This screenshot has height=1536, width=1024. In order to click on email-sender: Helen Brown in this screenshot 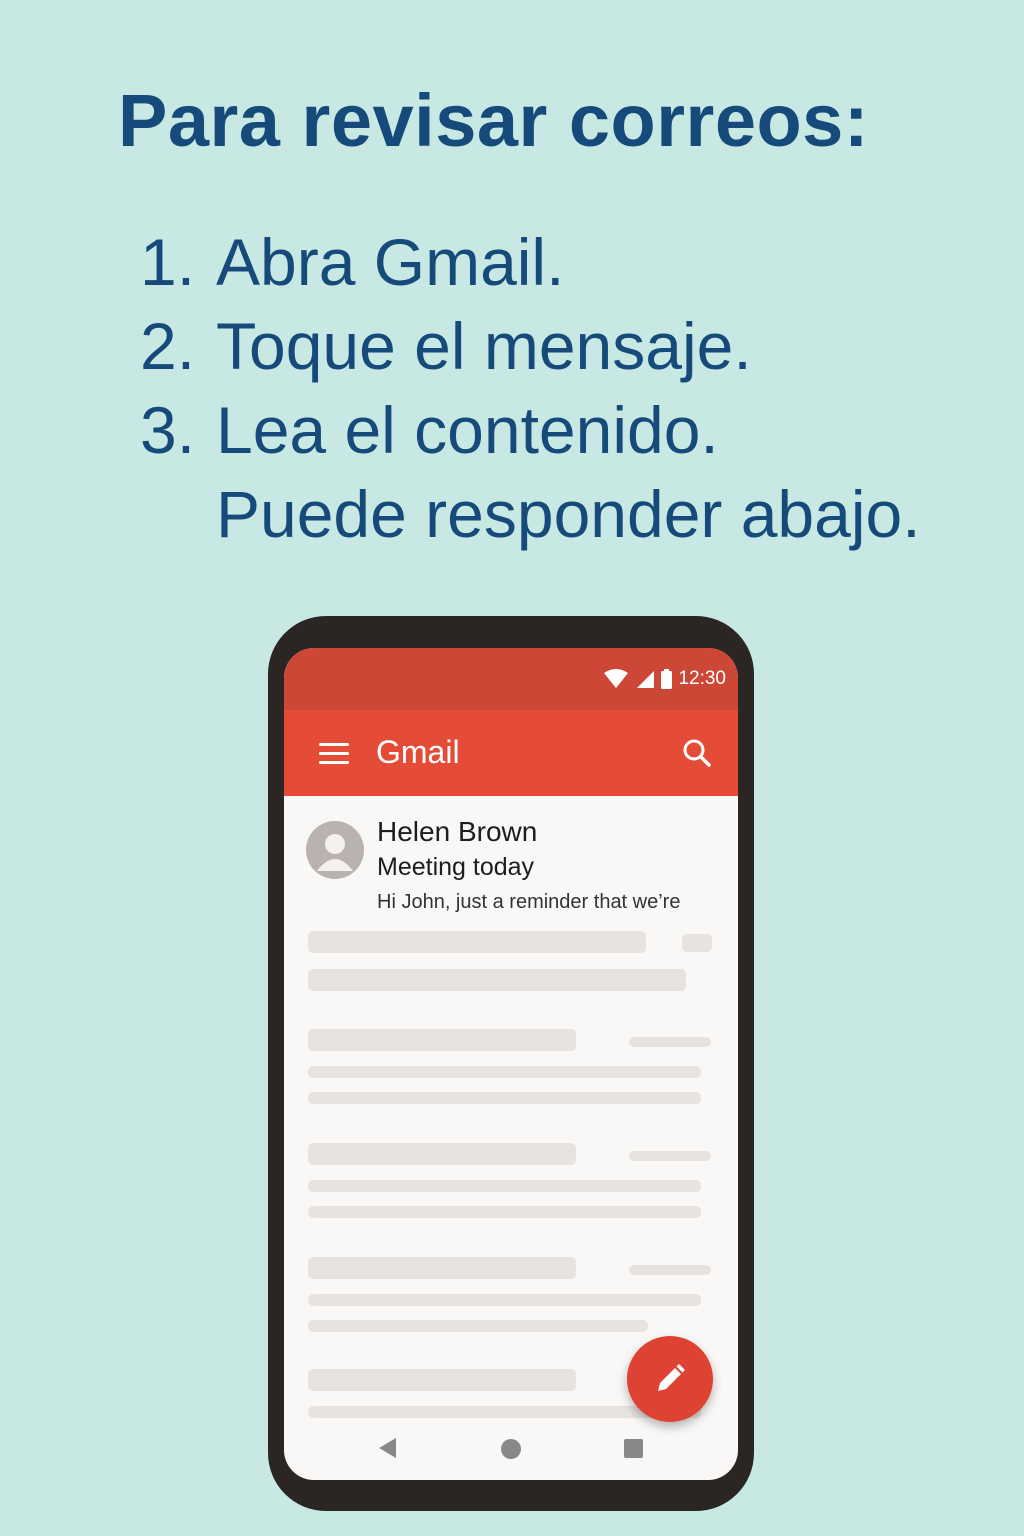, I will do `click(457, 831)`.